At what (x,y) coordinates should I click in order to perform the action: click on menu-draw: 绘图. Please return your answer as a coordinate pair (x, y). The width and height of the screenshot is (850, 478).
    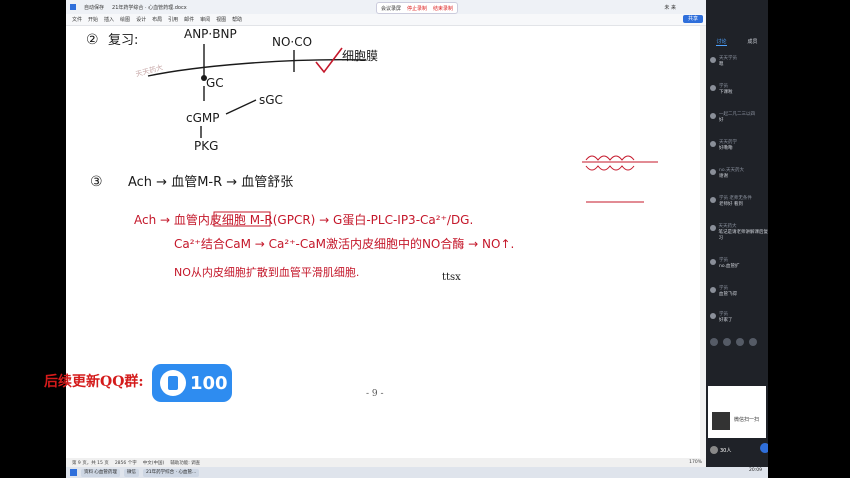
    Looking at the image, I should click on (125, 19).